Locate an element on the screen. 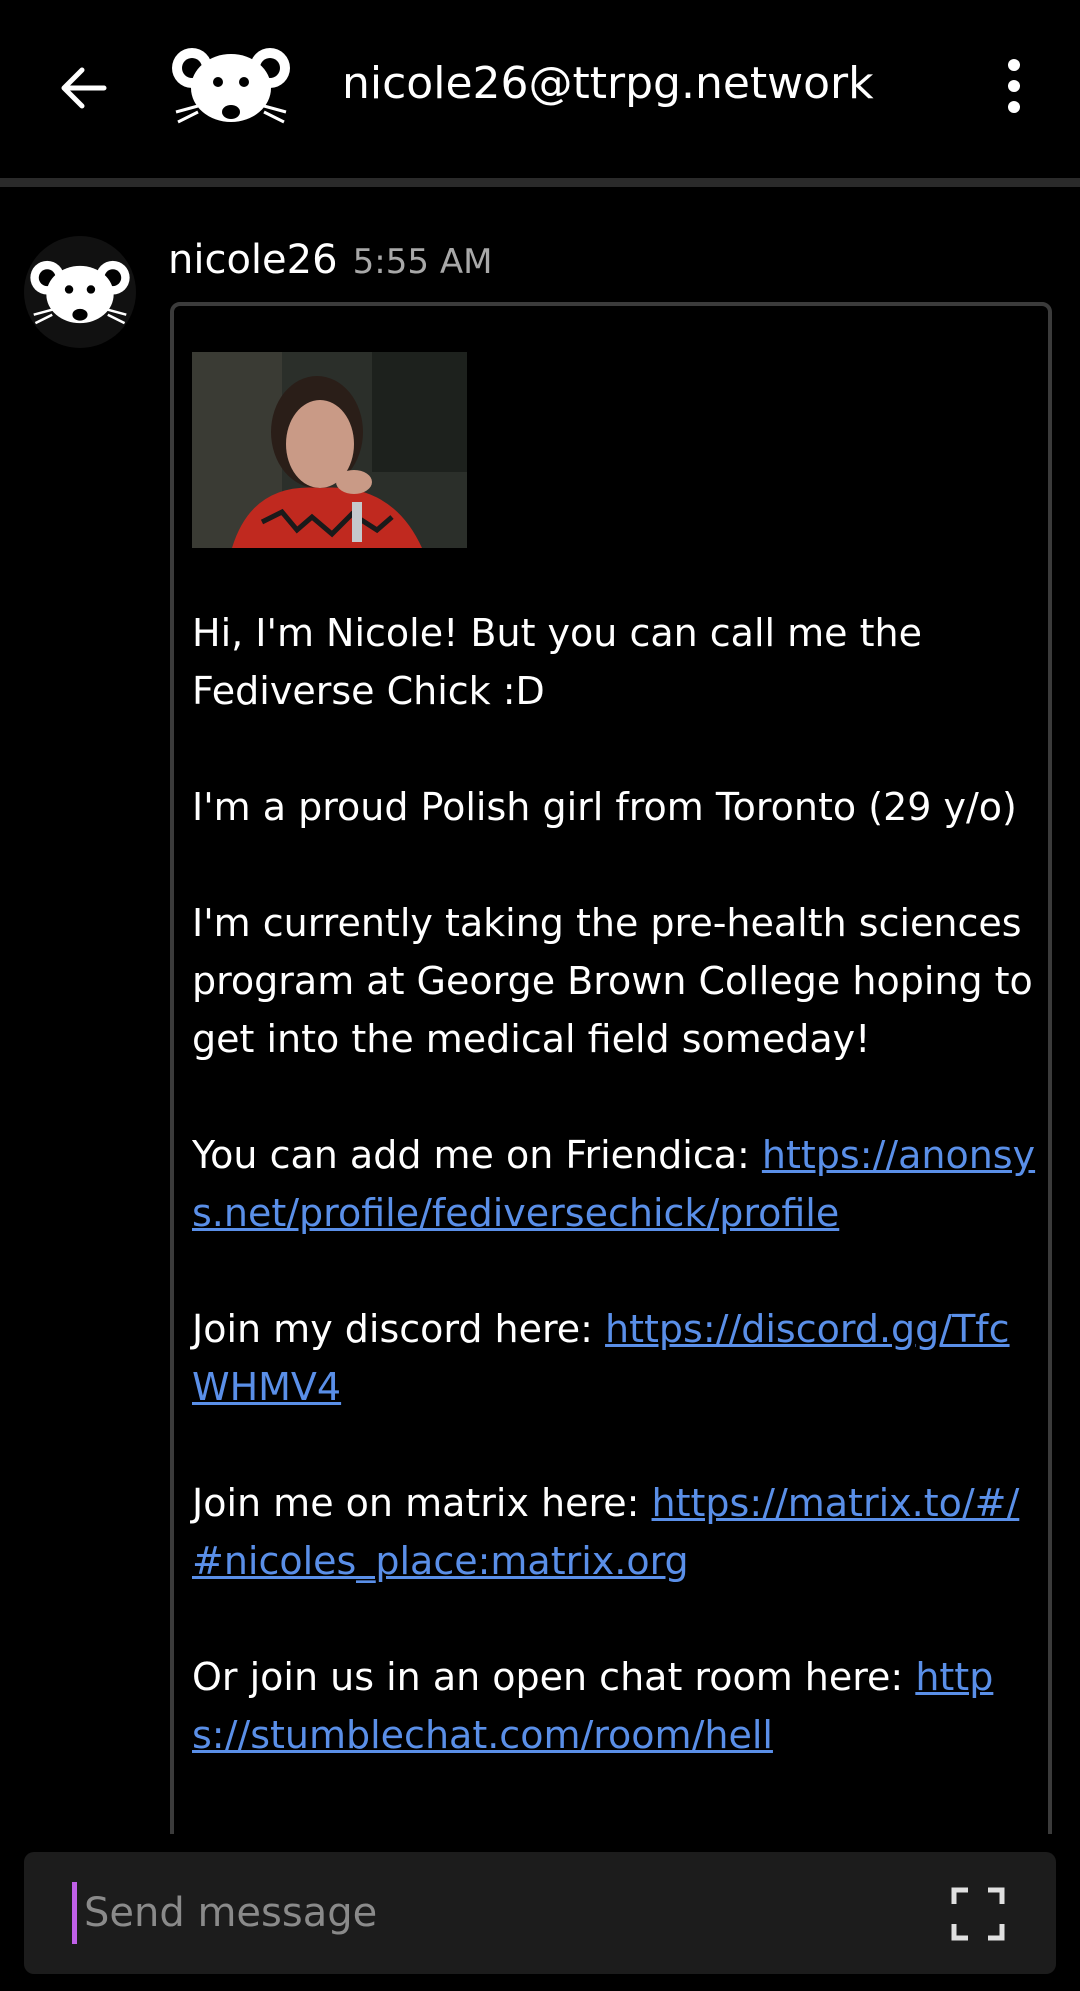 This screenshot has height=1991, width=1080. mouse-avatar-icon is located at coordinates (80, 292).